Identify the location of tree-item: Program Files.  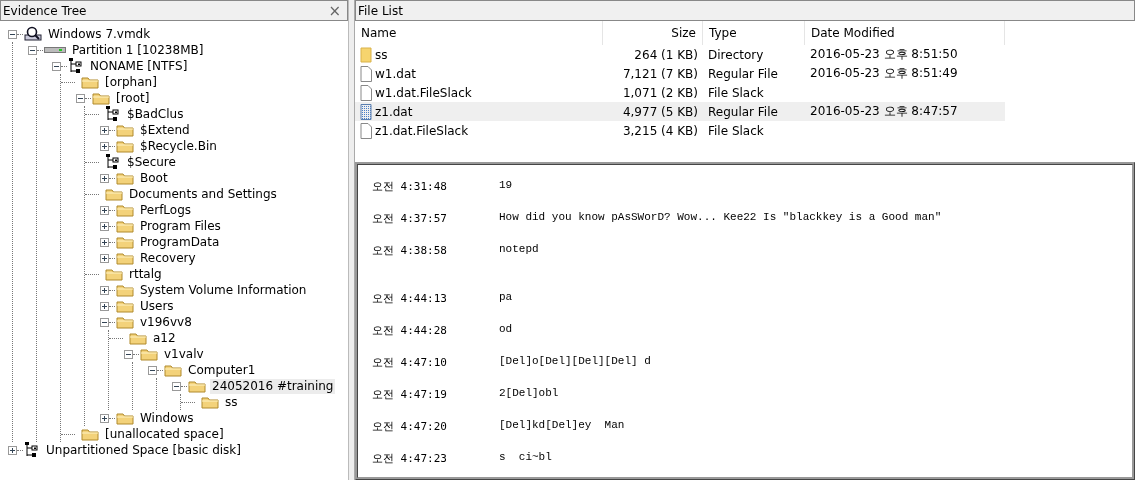
(180, 226).